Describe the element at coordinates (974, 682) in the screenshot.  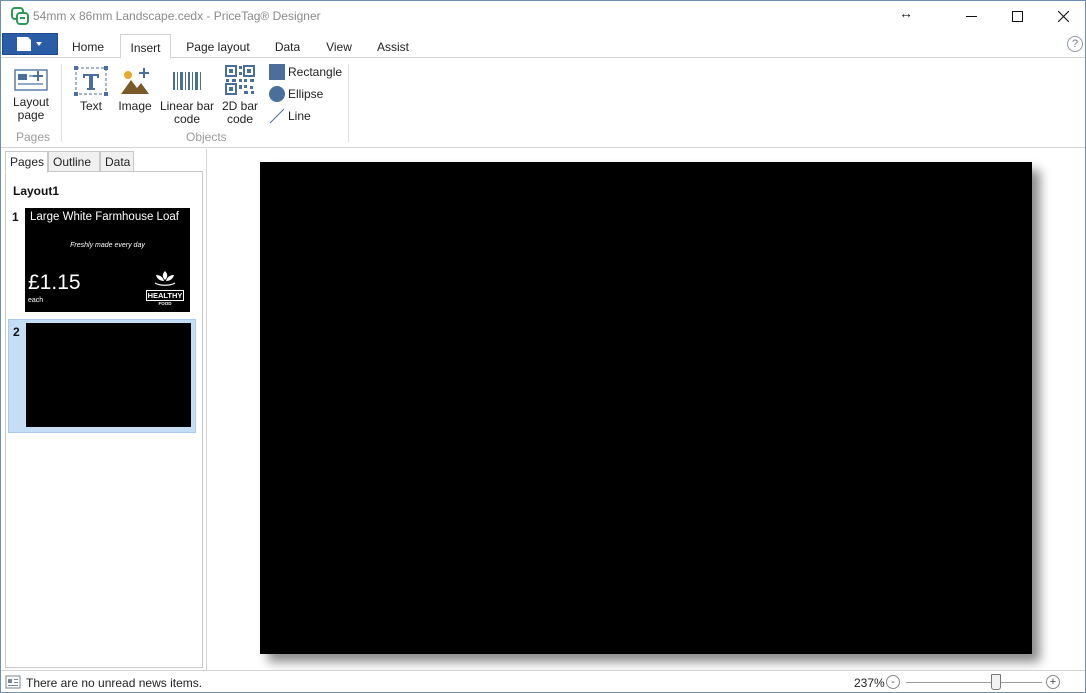
I see `zoom-slider-track` at that location.